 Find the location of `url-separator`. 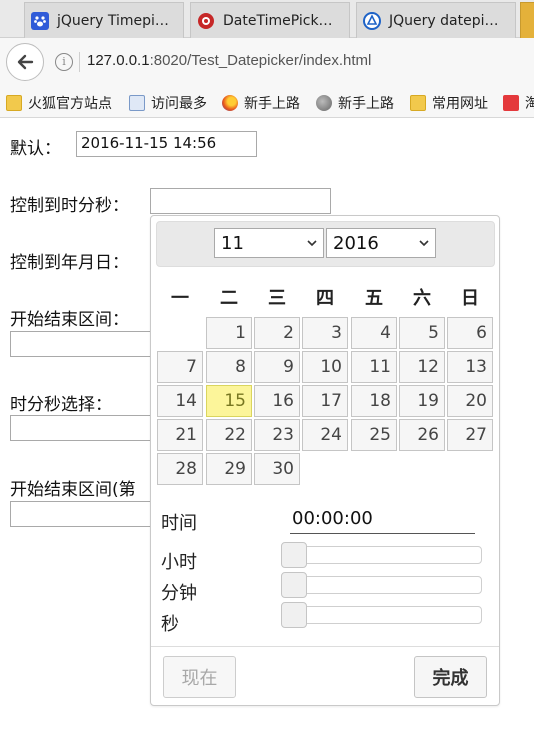

url-separator is located at coordinates (79, 62).